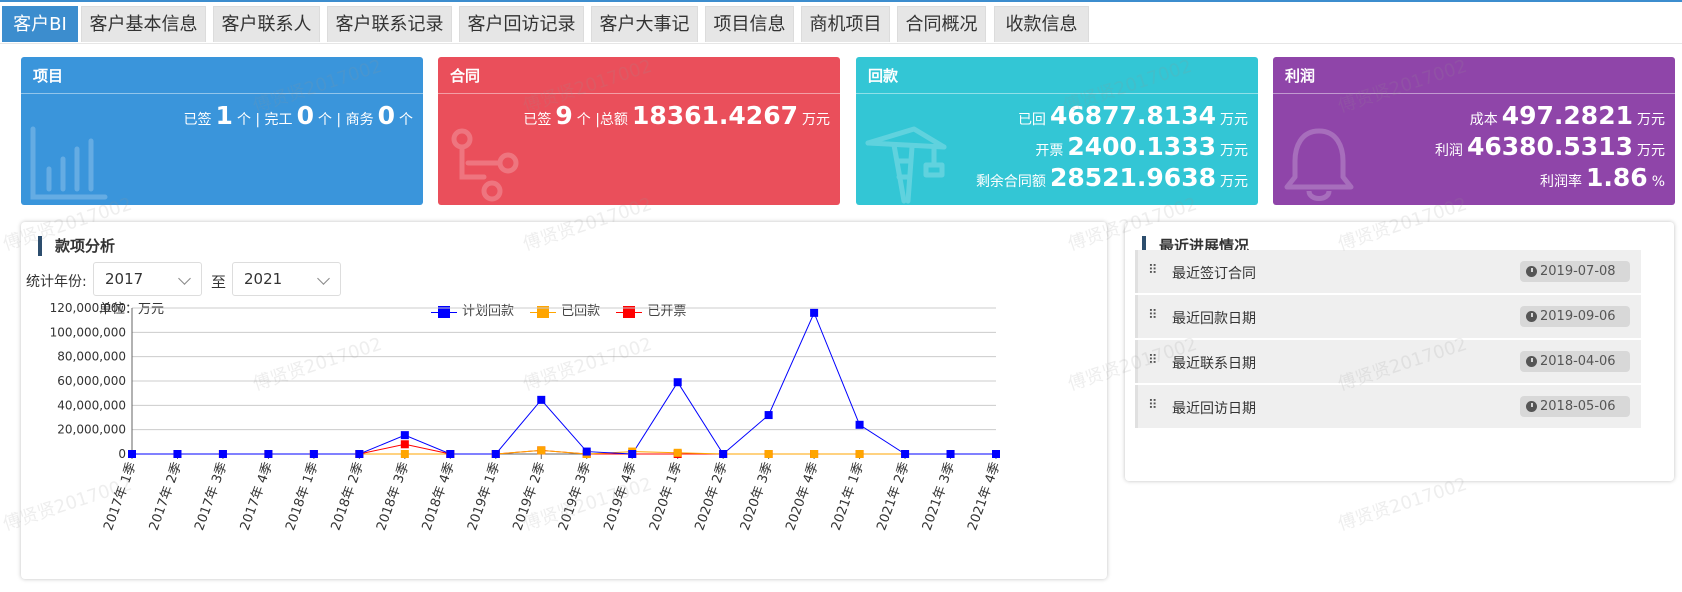 The image size is (1682, 592). Describe the element at coordinates (389, 24) in the screenshot. I see `tab-contact-records: 客户联系记录` at that location.